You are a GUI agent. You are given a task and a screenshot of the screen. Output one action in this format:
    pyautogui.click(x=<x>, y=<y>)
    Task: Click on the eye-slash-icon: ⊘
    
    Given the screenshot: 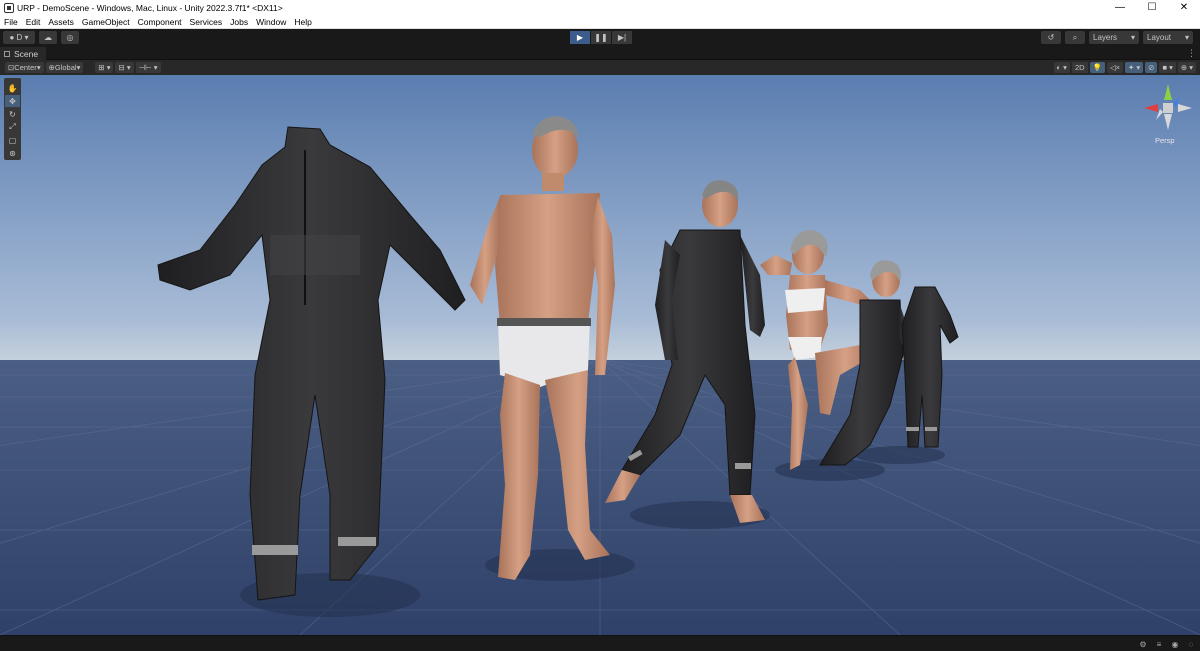 What is the action you would take?
    pyautogui.click(x=1151, y=67)
    